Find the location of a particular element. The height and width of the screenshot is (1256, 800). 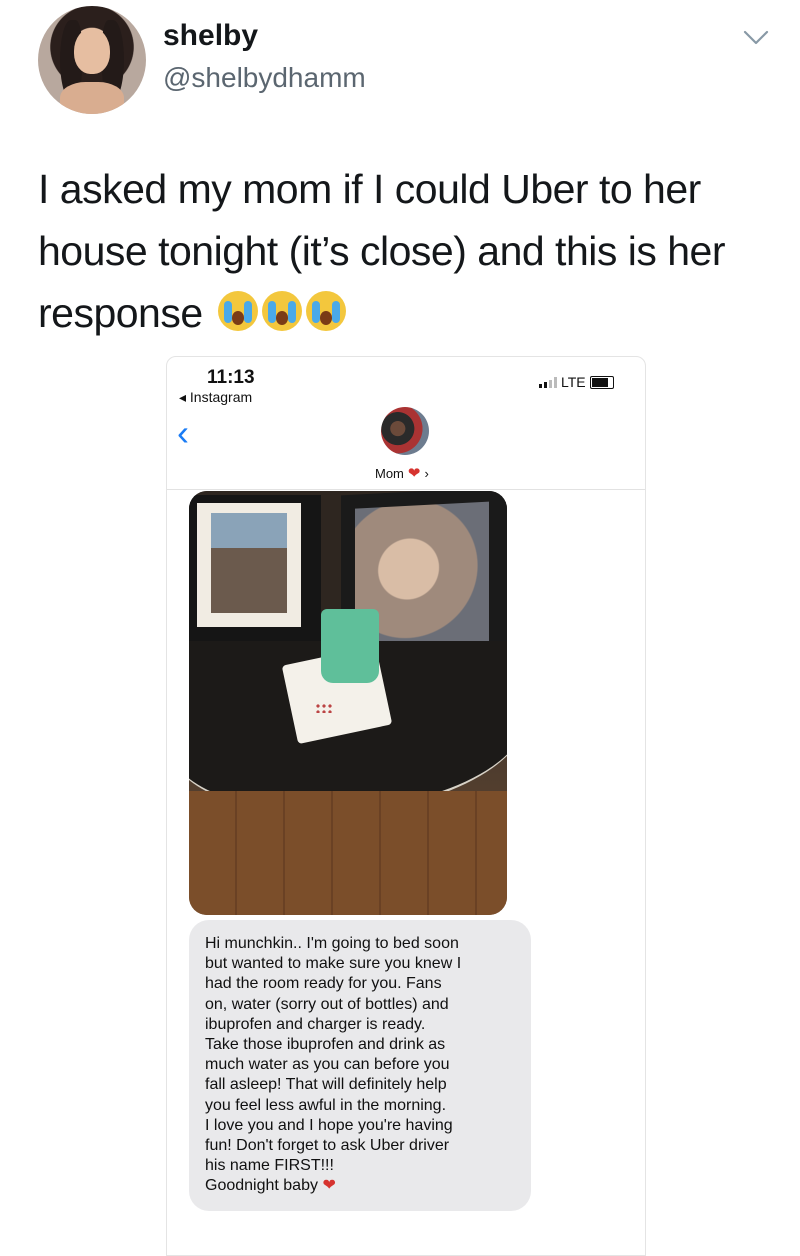

battery-icon is located at coordinates (601, 382).